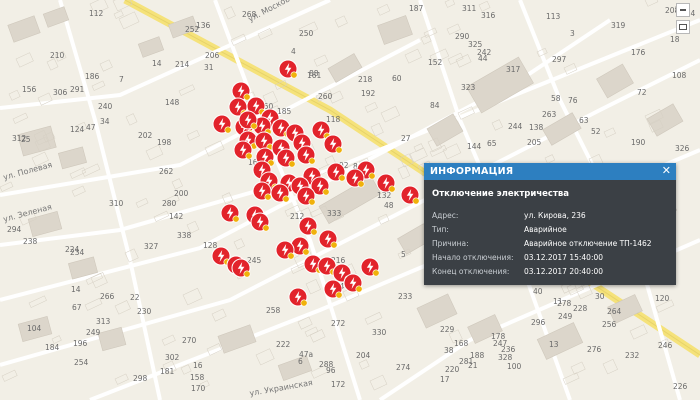  What do you see at coordinates (105, 121) in the screenshot?
I see `house-number: 34` at bounding box center [105, 121].